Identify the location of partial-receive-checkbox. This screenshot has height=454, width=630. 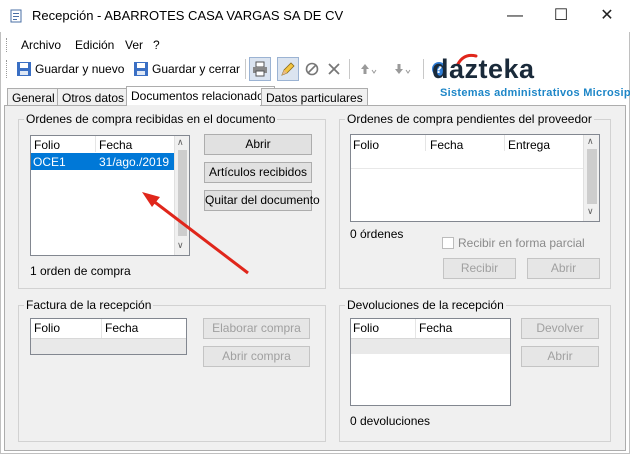
(448, 243).